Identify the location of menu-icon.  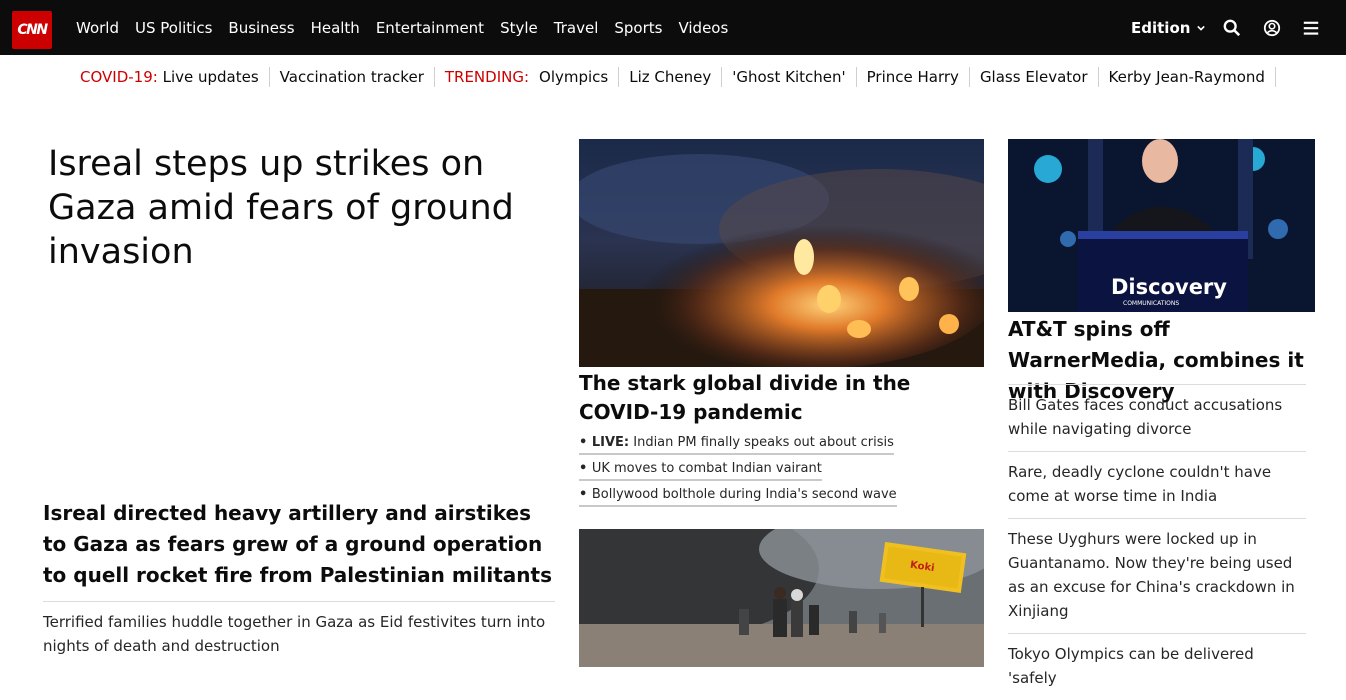
(1311, 28).